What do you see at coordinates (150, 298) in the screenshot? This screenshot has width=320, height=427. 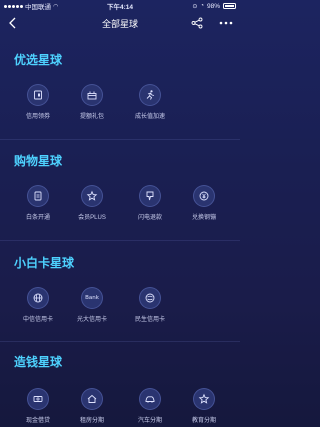 I see `minsheng-bank-icon` at bounding box center [150, 298].